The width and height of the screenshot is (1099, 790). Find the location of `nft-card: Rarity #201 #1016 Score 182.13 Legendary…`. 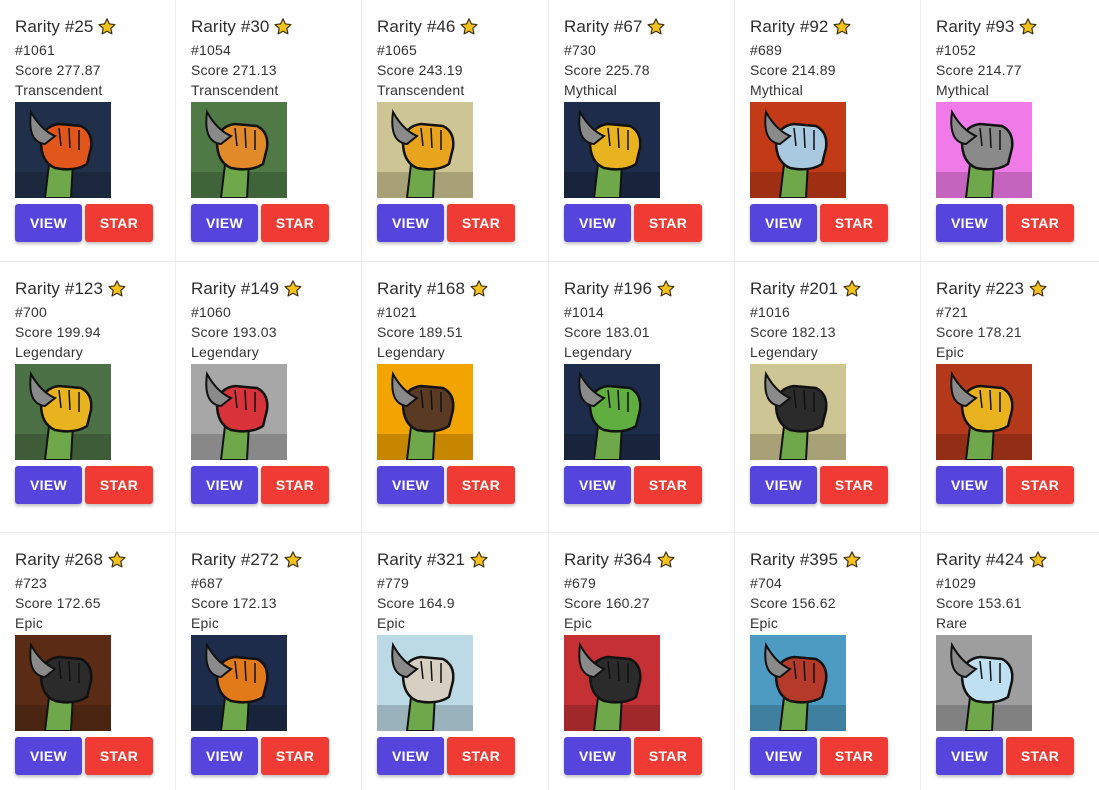

nft-card: Rarity #201 #1016 Score 182.13 Legendary… is located at coordinates (828, 397).